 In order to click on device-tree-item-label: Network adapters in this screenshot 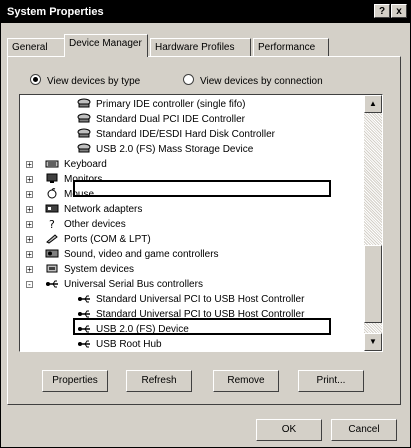, I will do `click(103, 209)`.